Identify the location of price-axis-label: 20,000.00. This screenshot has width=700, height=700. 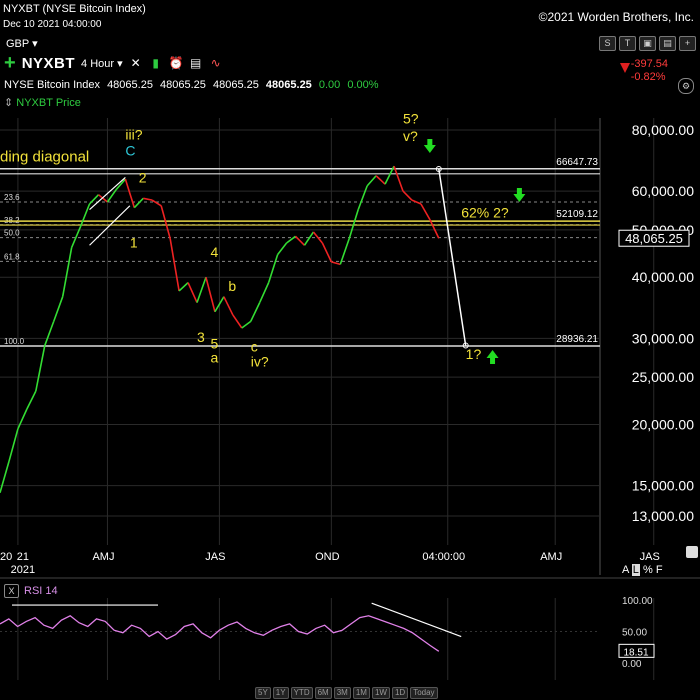
(663, 424).